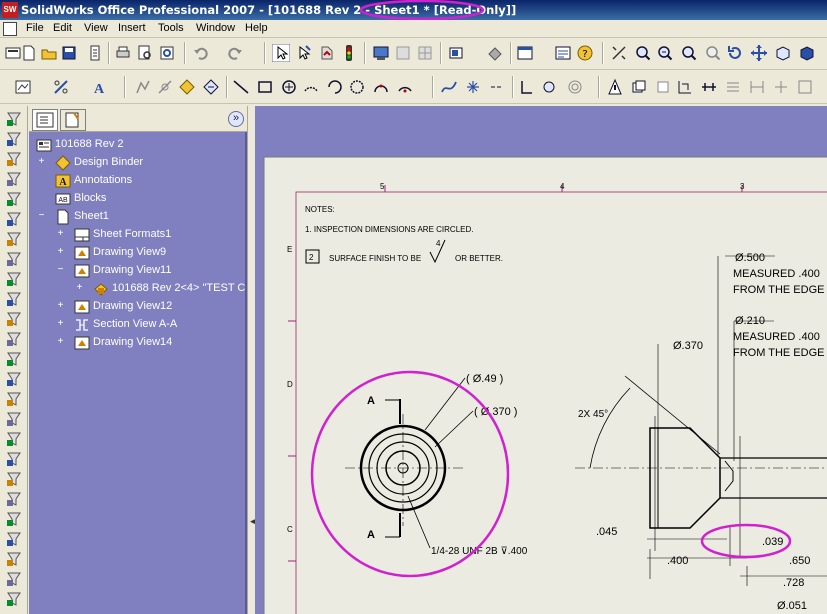 This screenshot has height=614, width=827. I want to click on feature-tree-tab, so click(45, 120).